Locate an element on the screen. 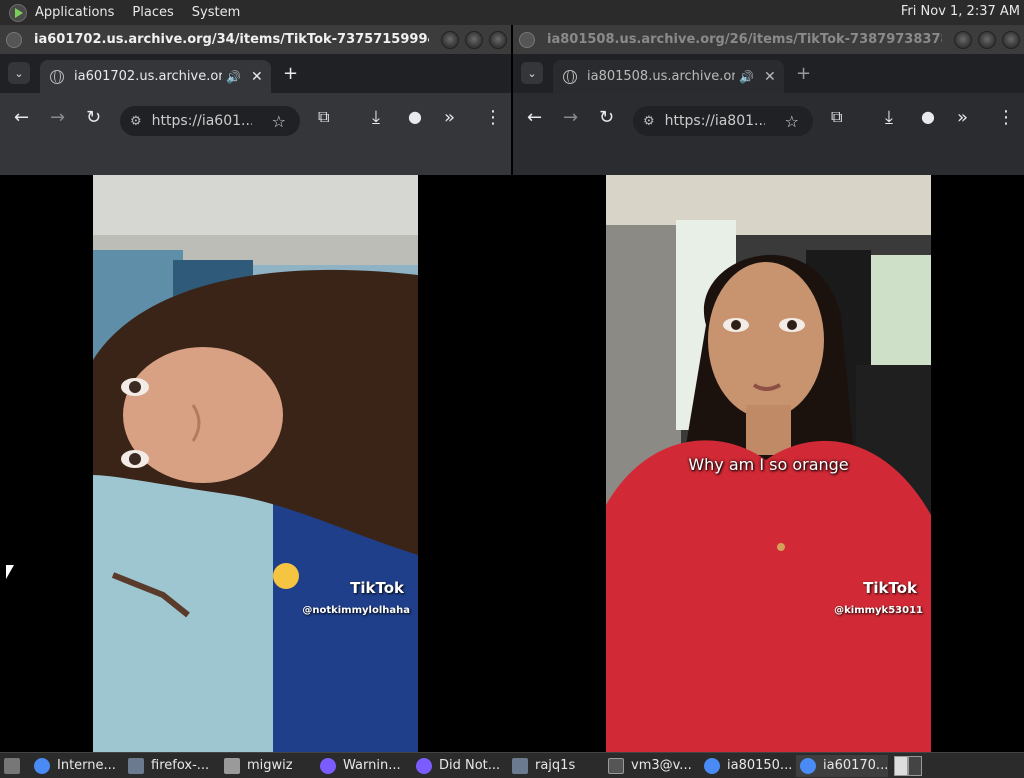 The image size is (1024, 778). workspace-switcher is located at coordinates (908, 765).